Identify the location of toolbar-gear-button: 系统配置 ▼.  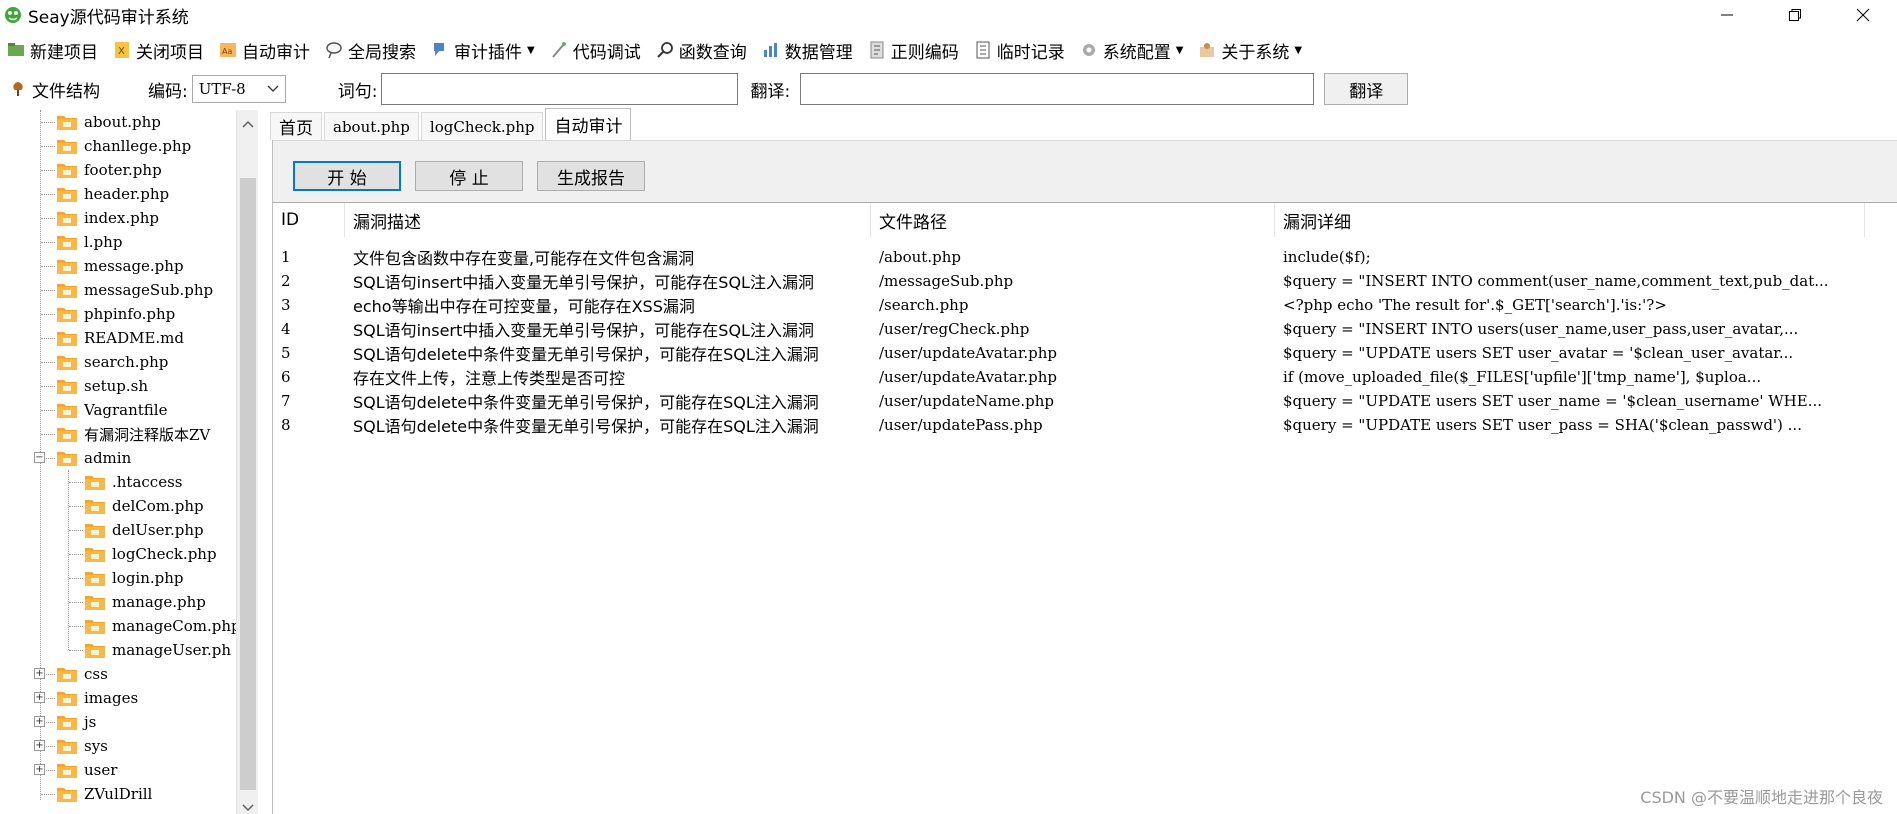
(1131, 50).